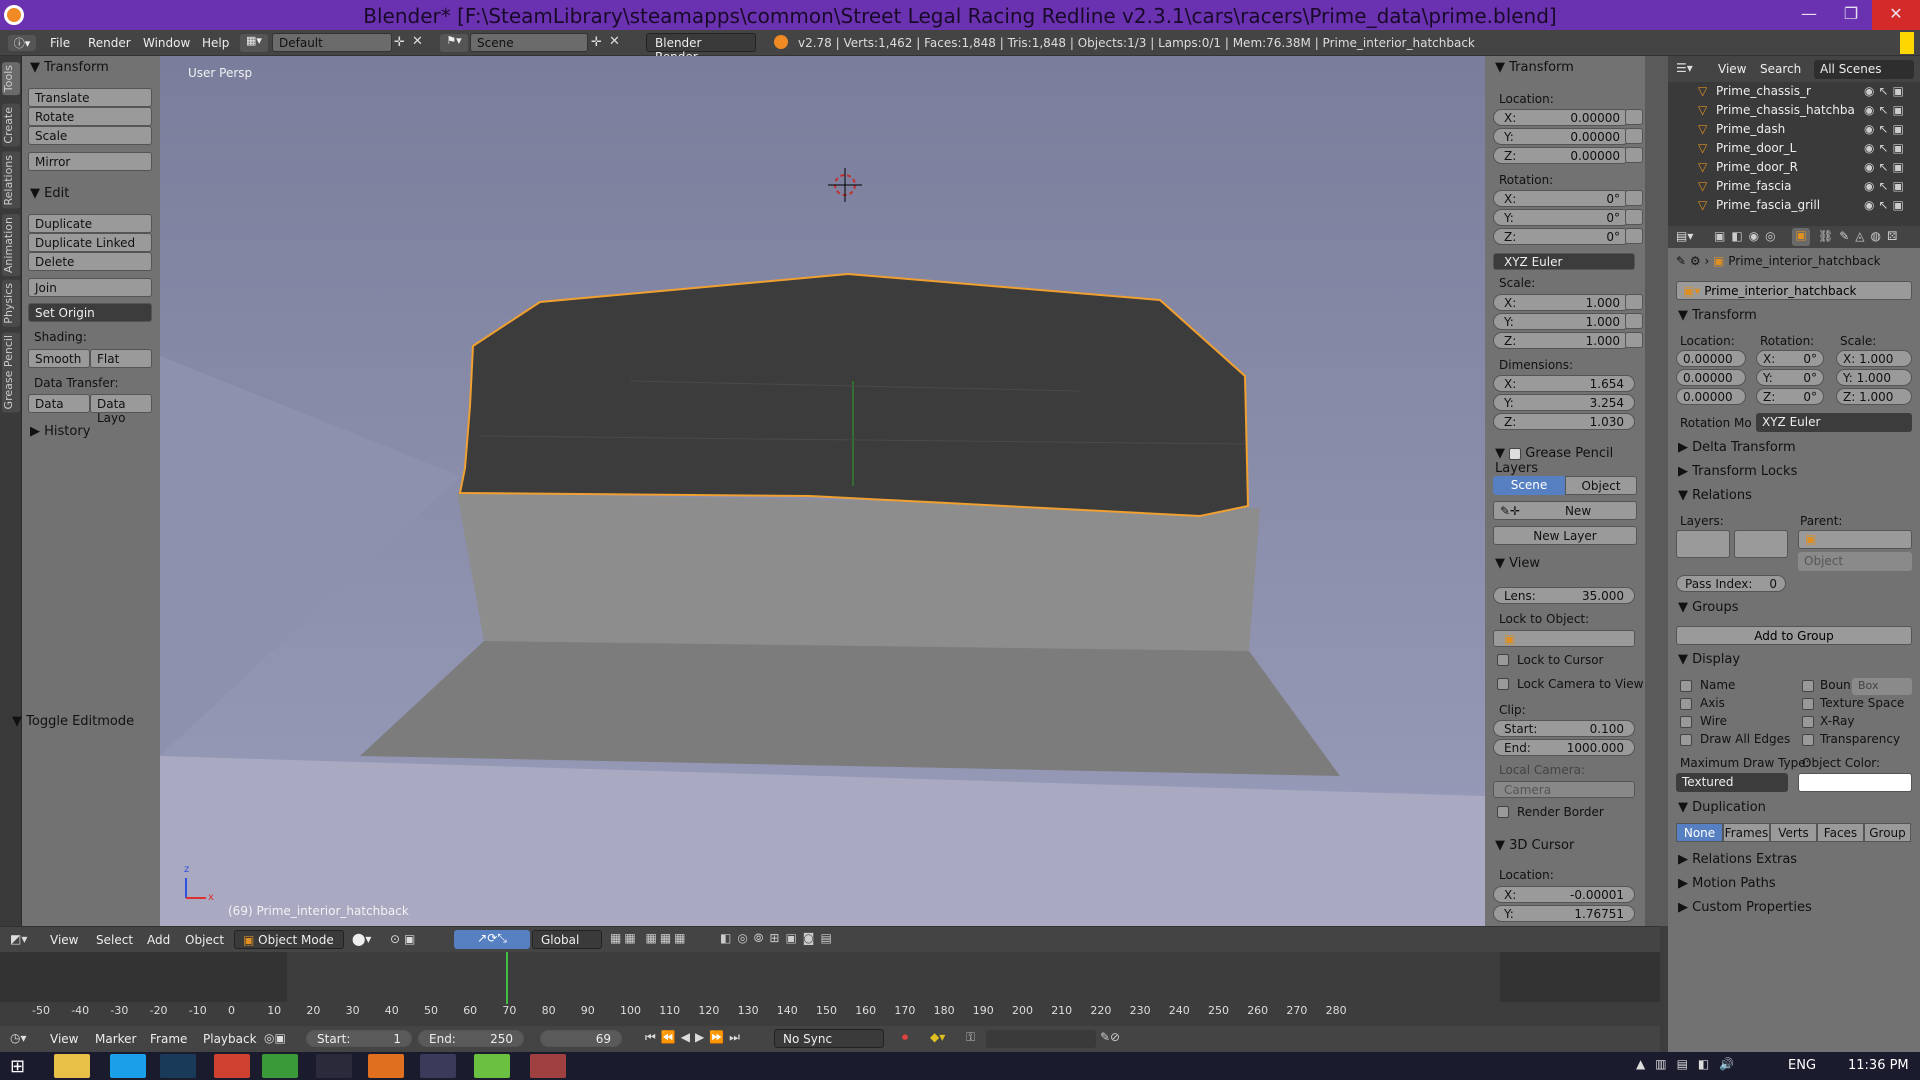 The height and width of the screenshot is (1080, 1920). I want to click on clip-end-field: End: 1000.000, so click(1564, 747).